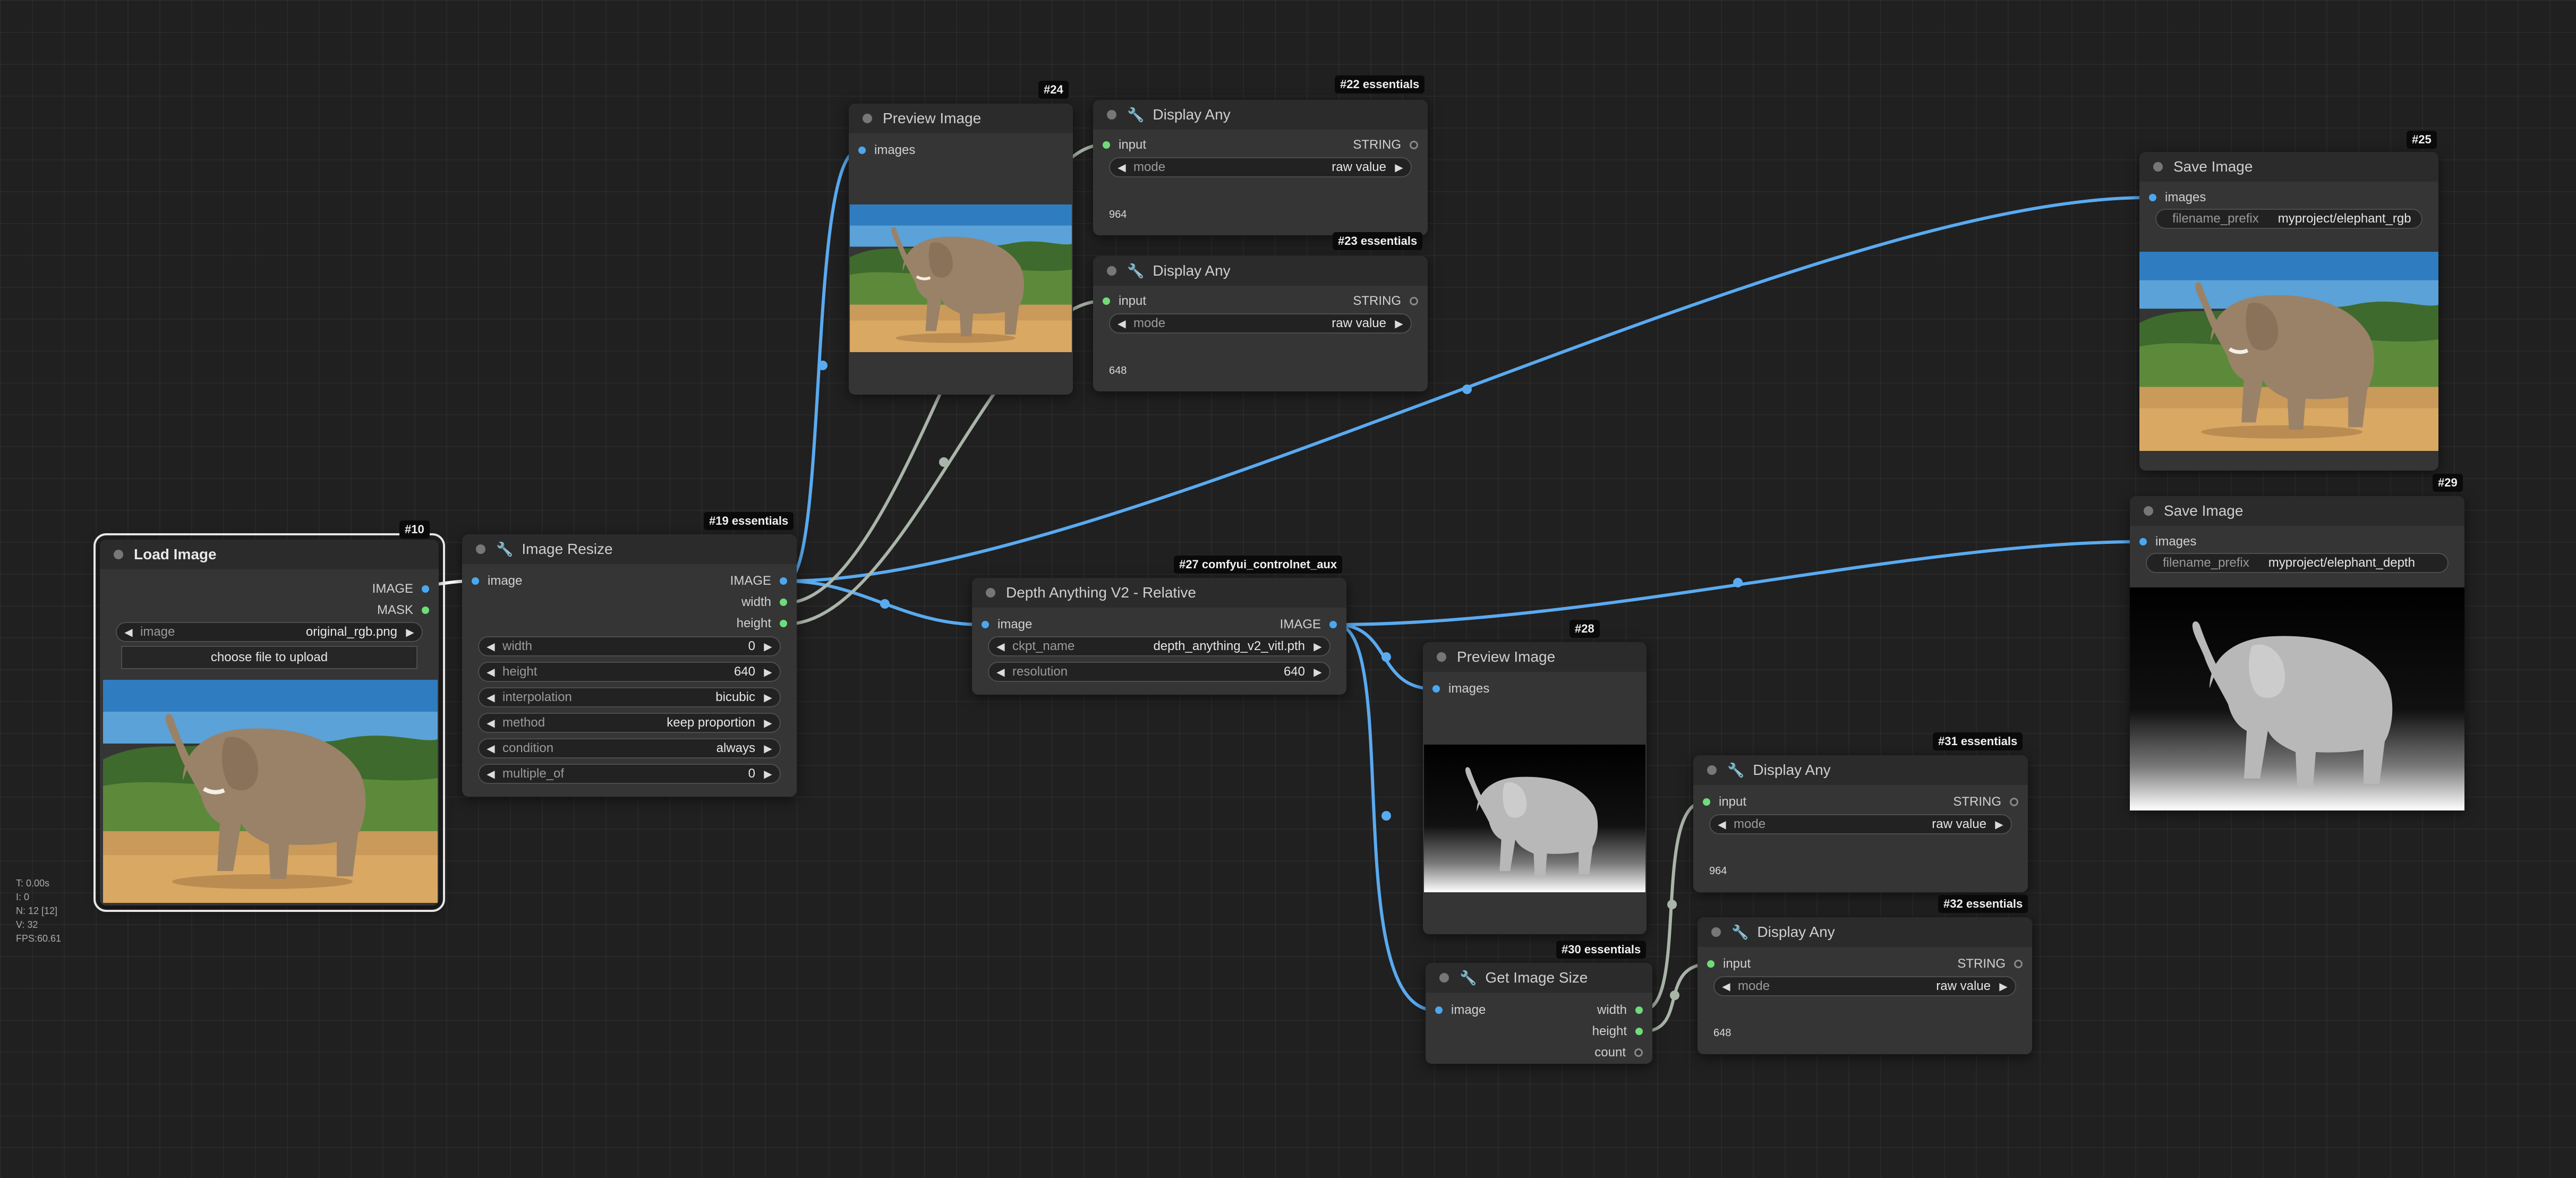 The image size is (2576, 1178). What do you see at coordinates (764, 602) in the screenshot?
I see `output-width: width` at bounding box center [764, 602].